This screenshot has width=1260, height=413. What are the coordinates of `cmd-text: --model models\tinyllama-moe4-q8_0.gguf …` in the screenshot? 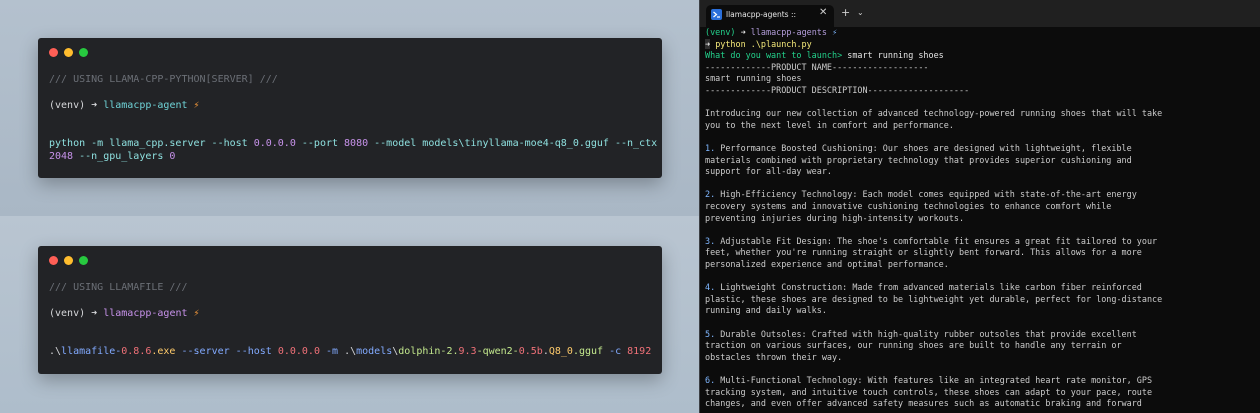 It's located at (513, 143).